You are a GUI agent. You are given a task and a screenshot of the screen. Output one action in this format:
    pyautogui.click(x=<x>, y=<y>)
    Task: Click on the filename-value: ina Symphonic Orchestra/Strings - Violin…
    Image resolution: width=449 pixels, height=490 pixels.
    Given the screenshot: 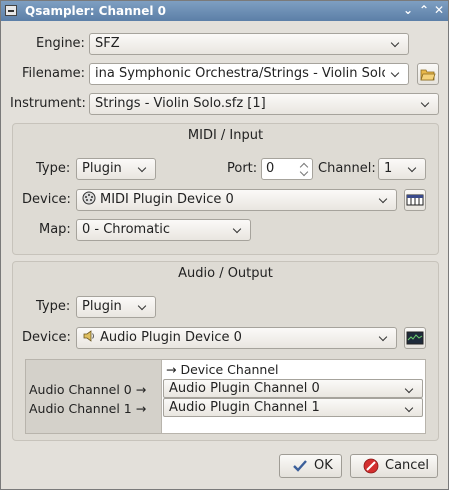 What is the action you would take?
    pyautogui.click(x=240, y=73)
    